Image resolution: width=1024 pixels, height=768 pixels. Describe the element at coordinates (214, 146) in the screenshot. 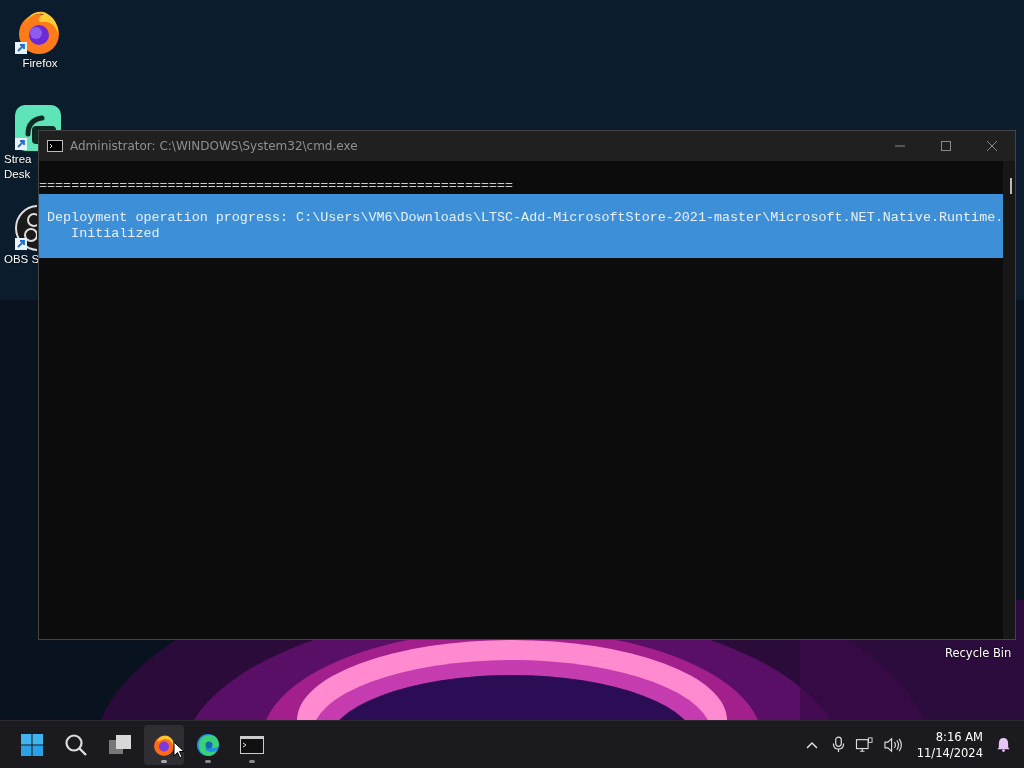

I see `window-title: Administrator: C:\WINDOWS\System32\cmd.exe` at that location.